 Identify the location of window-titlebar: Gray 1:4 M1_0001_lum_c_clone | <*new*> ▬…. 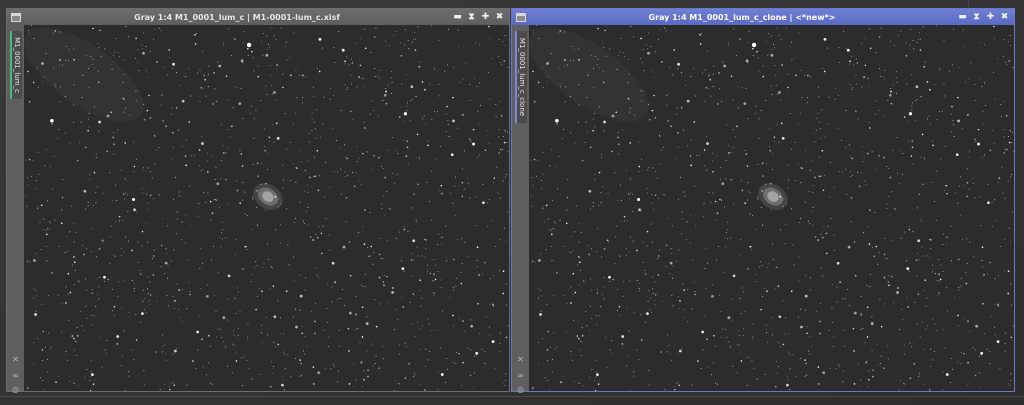
(763, 17).